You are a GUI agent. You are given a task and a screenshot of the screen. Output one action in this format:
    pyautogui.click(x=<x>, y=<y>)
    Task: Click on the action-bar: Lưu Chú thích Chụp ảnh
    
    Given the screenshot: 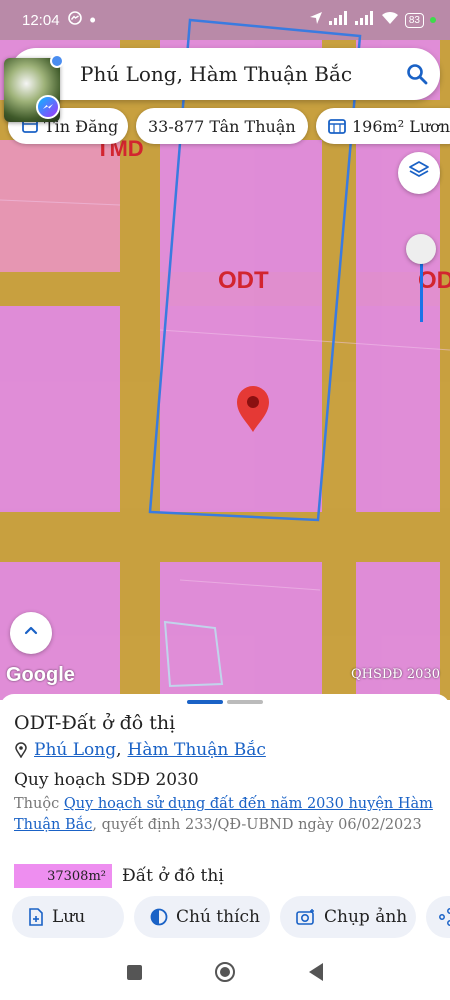 What is the action you would take?
    pyautogui.click(x=231, y=917)
    